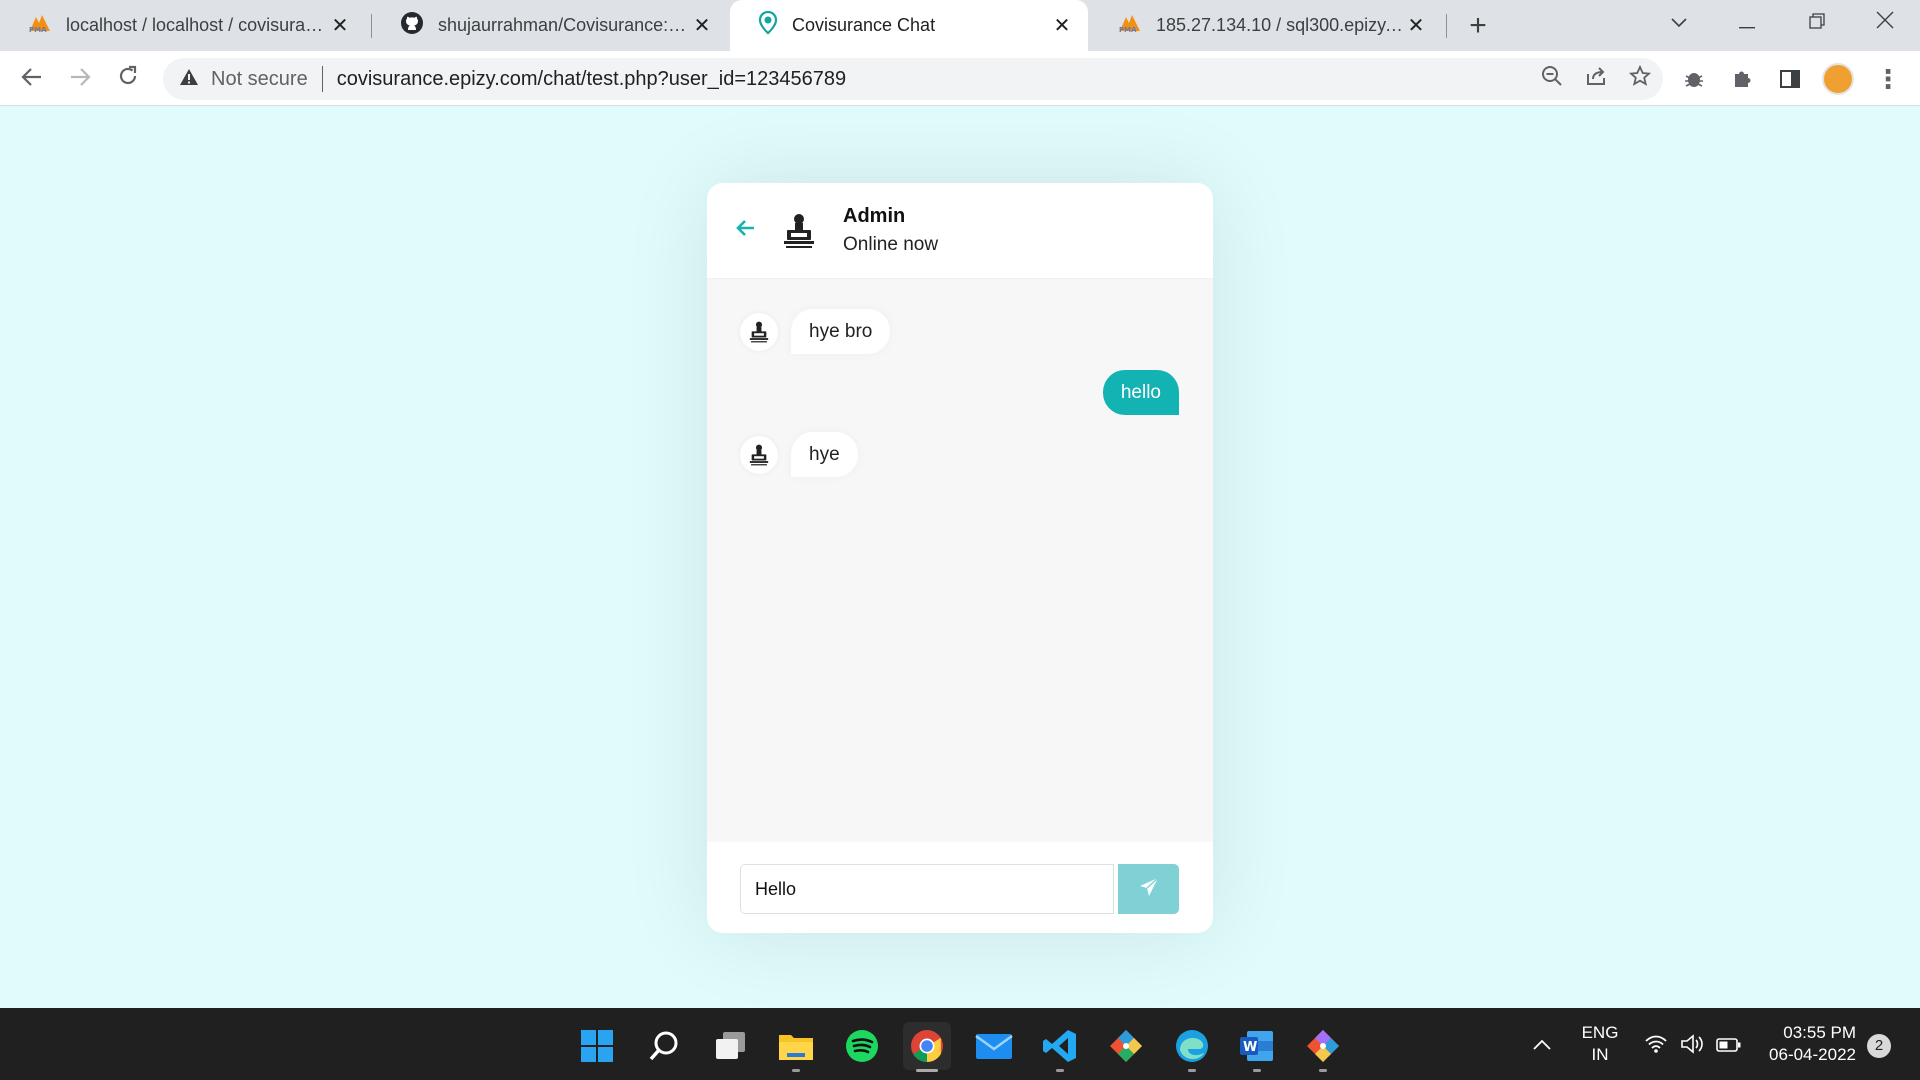 This screenshot has height=1080, width=1920. I want to click on new-tab-button: +, so click(1478, 25).